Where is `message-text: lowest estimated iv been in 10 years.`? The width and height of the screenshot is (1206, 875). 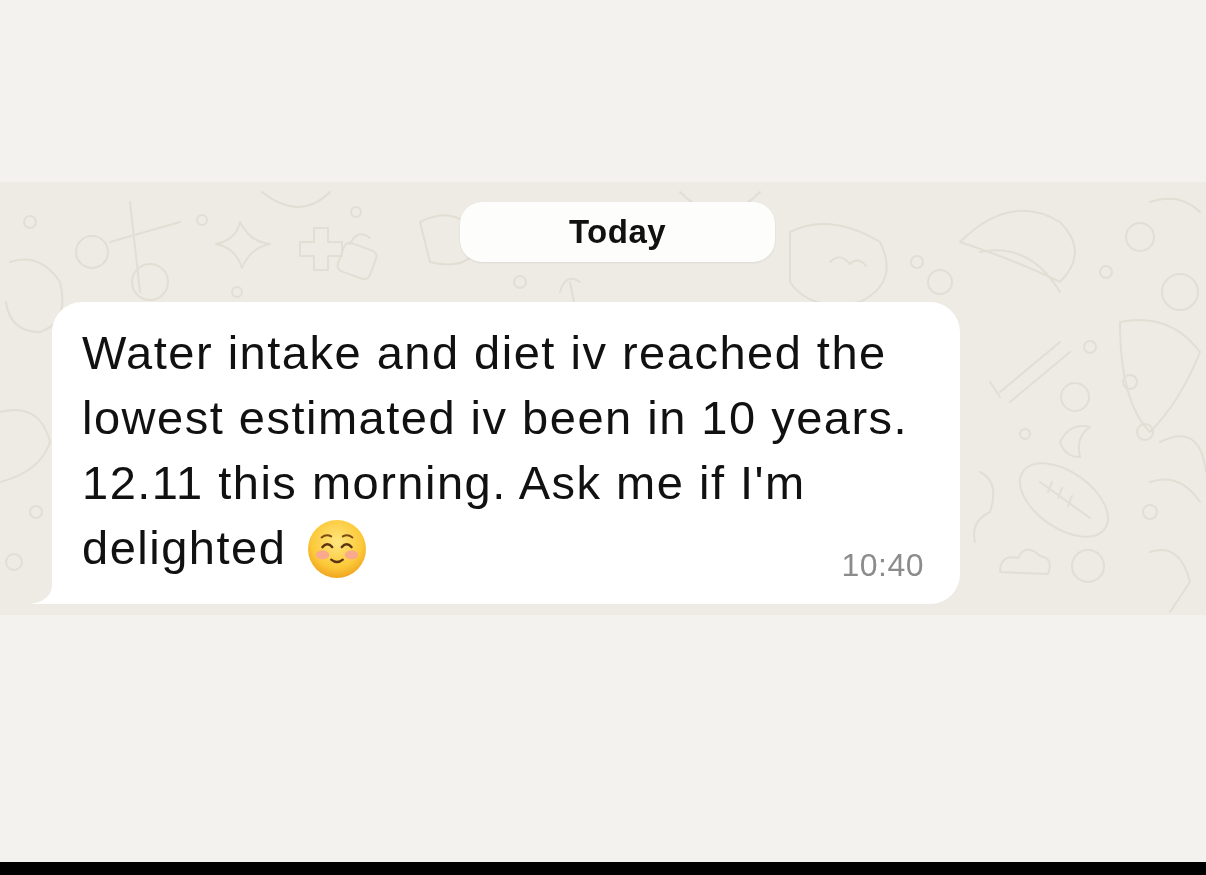 message-text: lowest estimated iv been in 10 years. is located at coordinates (495, 418).